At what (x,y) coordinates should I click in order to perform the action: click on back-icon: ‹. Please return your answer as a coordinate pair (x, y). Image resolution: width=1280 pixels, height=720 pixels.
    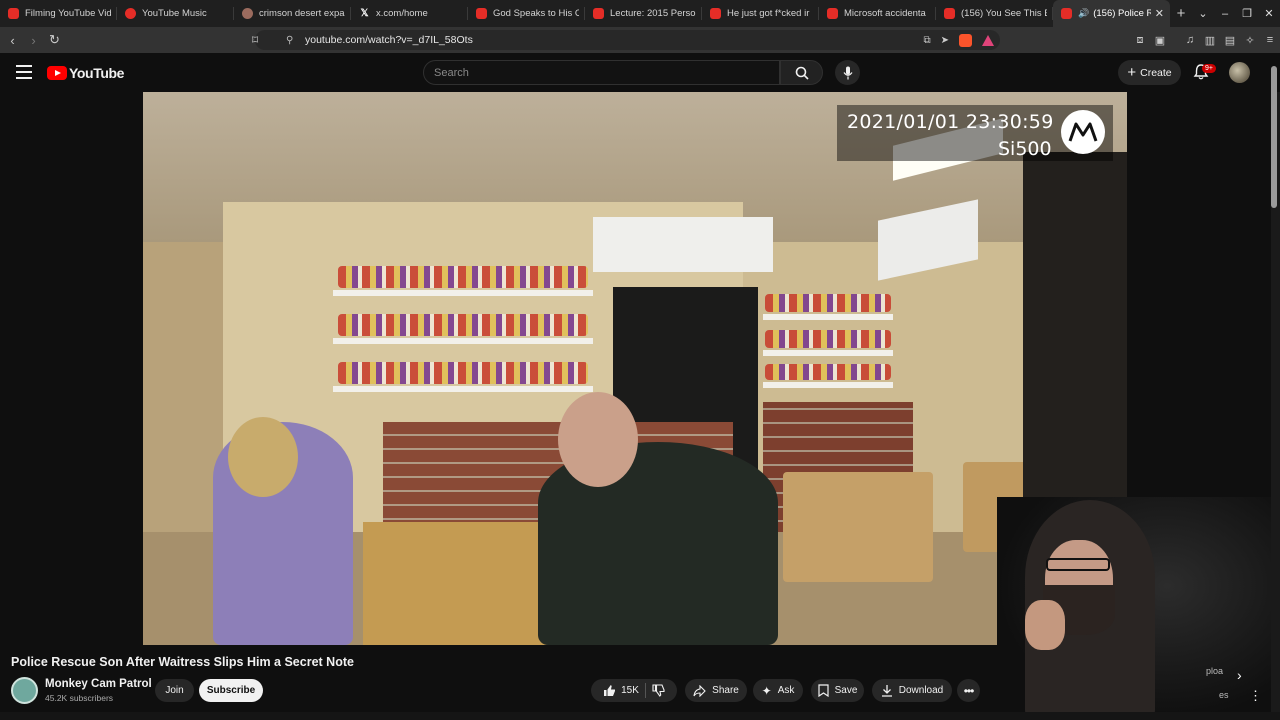
    Looking at the image, I should click on (12, 40).